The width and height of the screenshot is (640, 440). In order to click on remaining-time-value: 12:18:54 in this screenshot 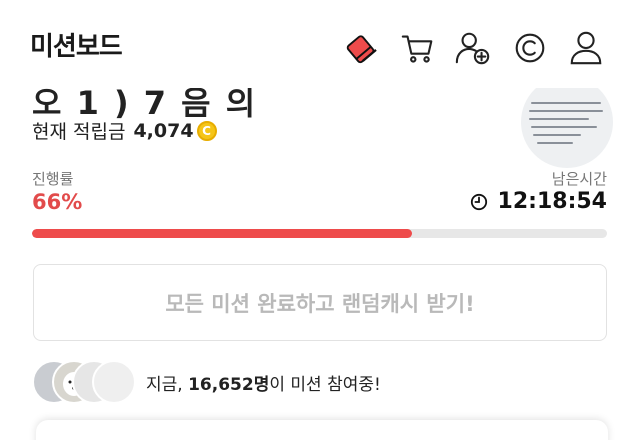, I will do `click(552, 201)`.